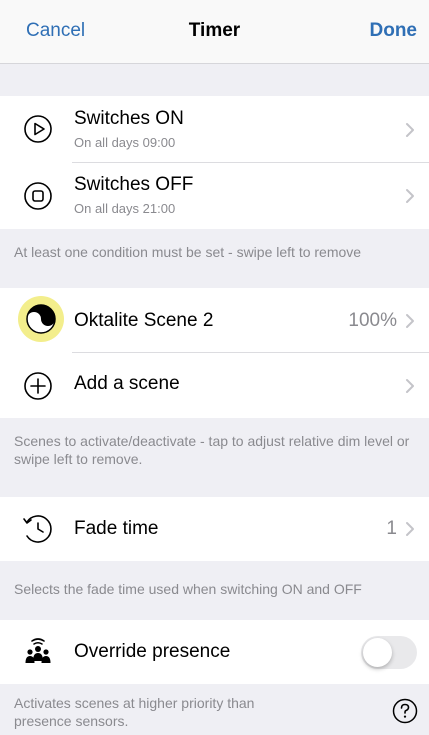 This screenshot has height=735, width=429. I want to click on fade-time-row: Fade time 1, so click(214, 529).